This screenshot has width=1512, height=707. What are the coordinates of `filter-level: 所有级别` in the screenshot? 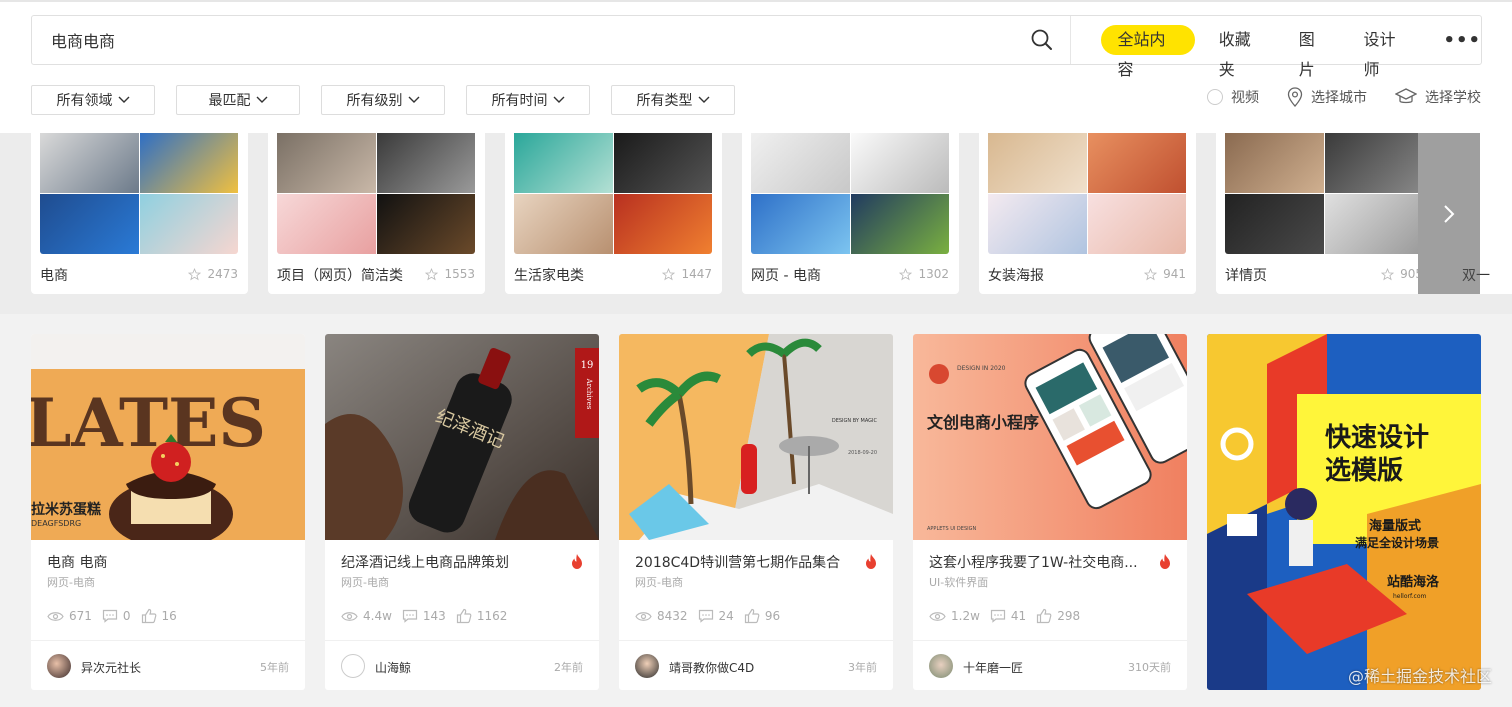 It's located at (383, 100).